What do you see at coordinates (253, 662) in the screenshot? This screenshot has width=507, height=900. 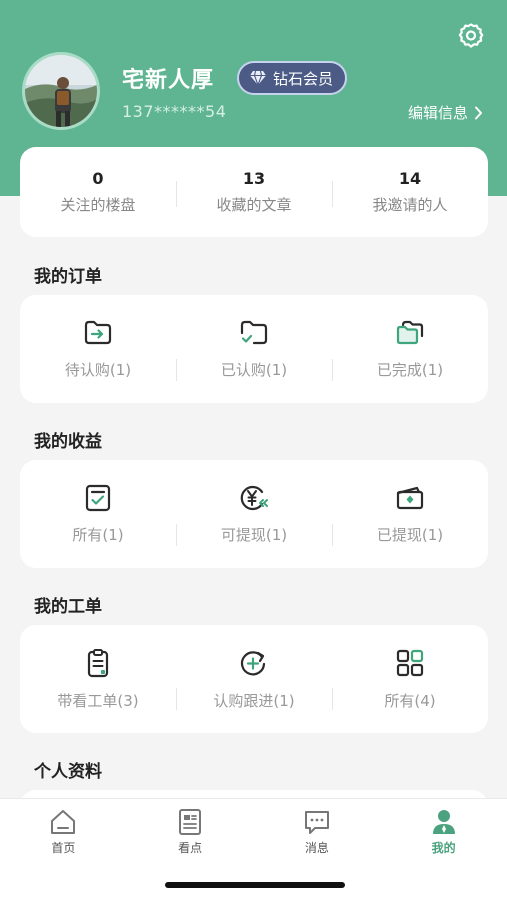 I see `refresh-plus-icon` at bounding box center [253, 662].